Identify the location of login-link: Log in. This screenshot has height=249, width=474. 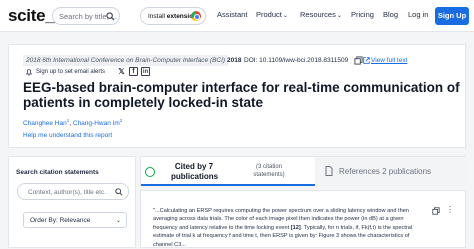
(418, 14).